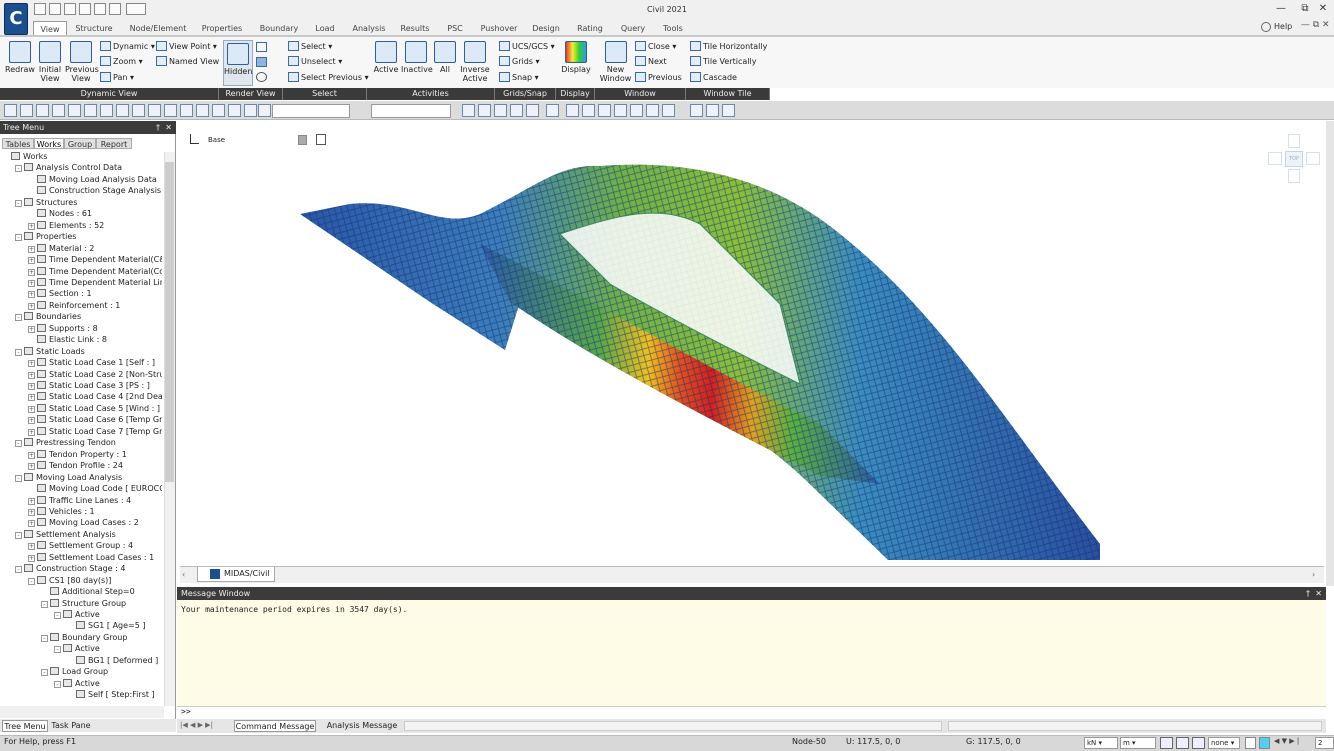 Image resolution: width=1334 pixels, height=751 pixels. Describe the element at coordinates (50, 28) in the screenshot. I see `menu-view: View` at that location.